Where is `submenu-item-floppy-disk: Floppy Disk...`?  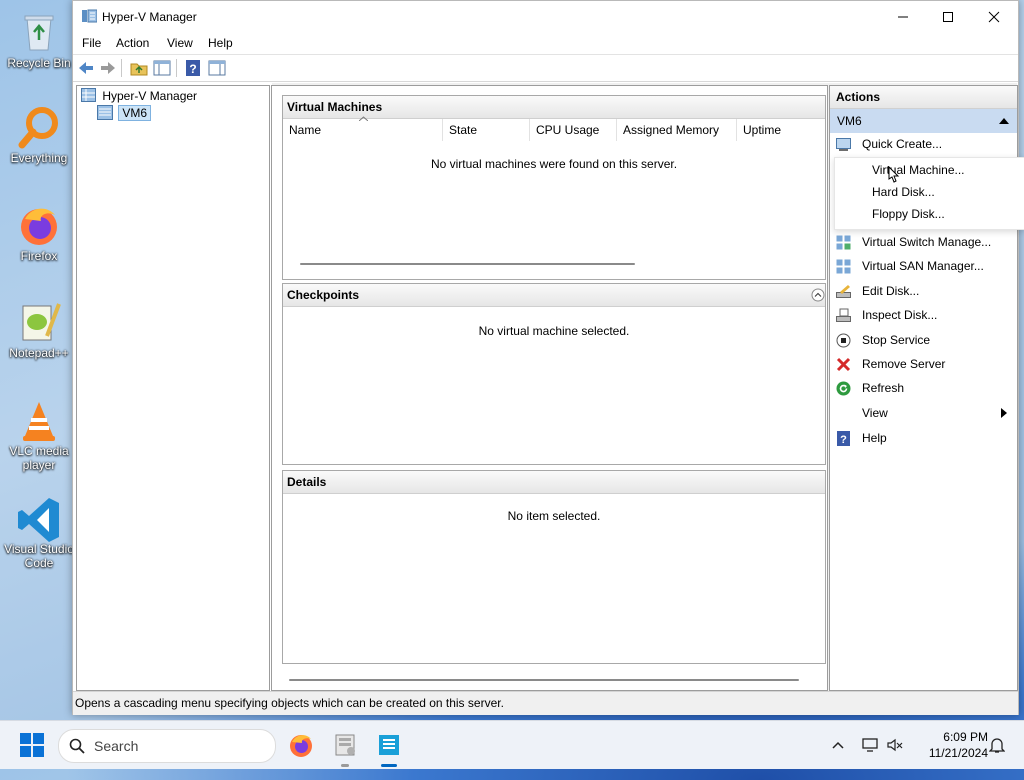
submenu-item-floppy-disk: Floppy Disk... is located at coordinates (908, 214).